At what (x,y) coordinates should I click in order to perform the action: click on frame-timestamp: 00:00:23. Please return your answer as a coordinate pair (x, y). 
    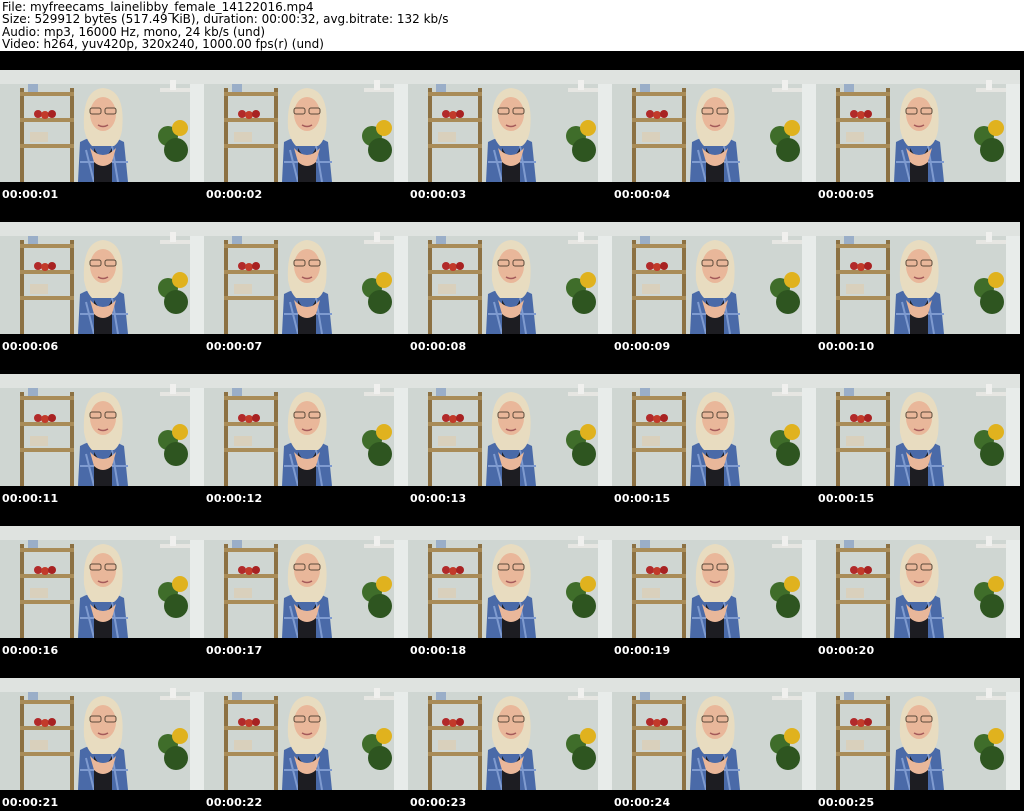
    Looking at the image, I should click on (438, 802).